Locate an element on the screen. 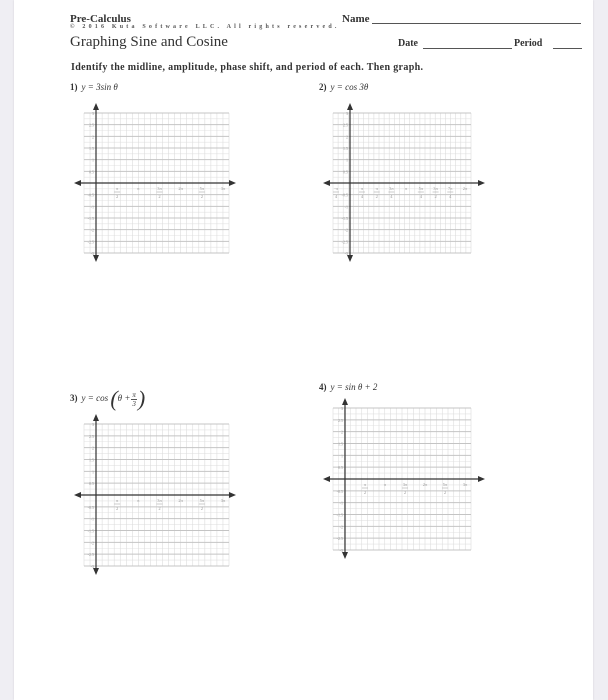 The height and width of the screenshot is (700, 608). date-field-line is located at coordinates (467, 48).